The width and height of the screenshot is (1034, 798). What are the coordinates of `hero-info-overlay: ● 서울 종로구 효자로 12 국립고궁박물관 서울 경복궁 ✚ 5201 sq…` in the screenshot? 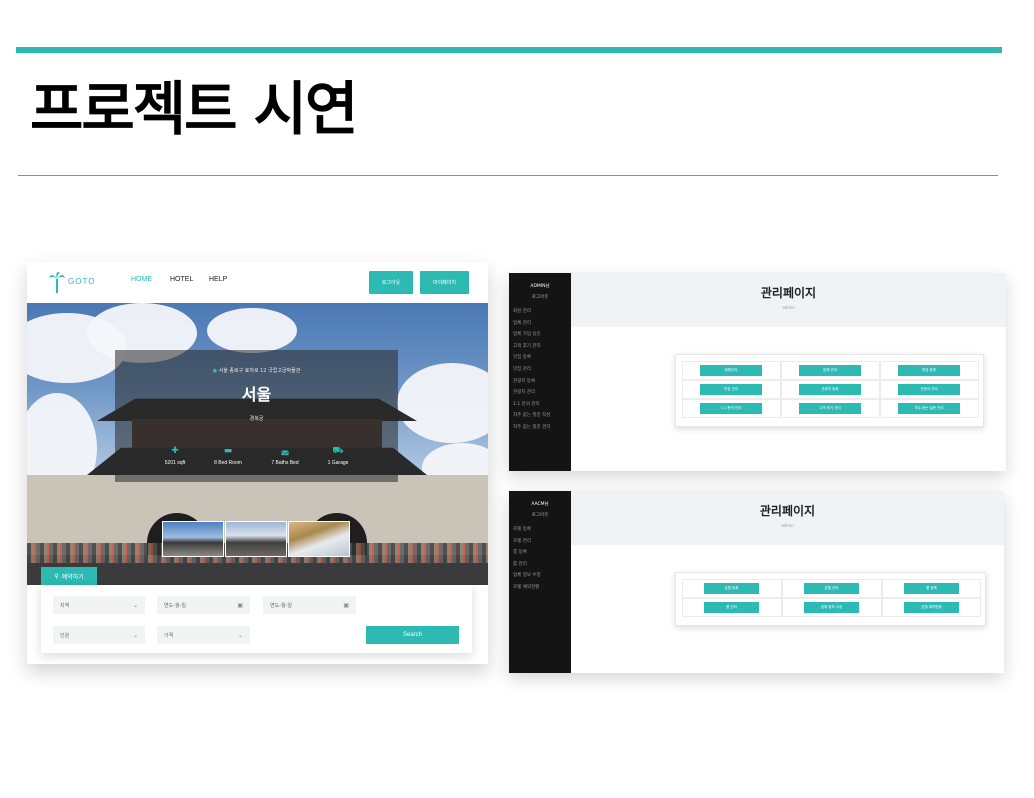 It's located at (256, 416).